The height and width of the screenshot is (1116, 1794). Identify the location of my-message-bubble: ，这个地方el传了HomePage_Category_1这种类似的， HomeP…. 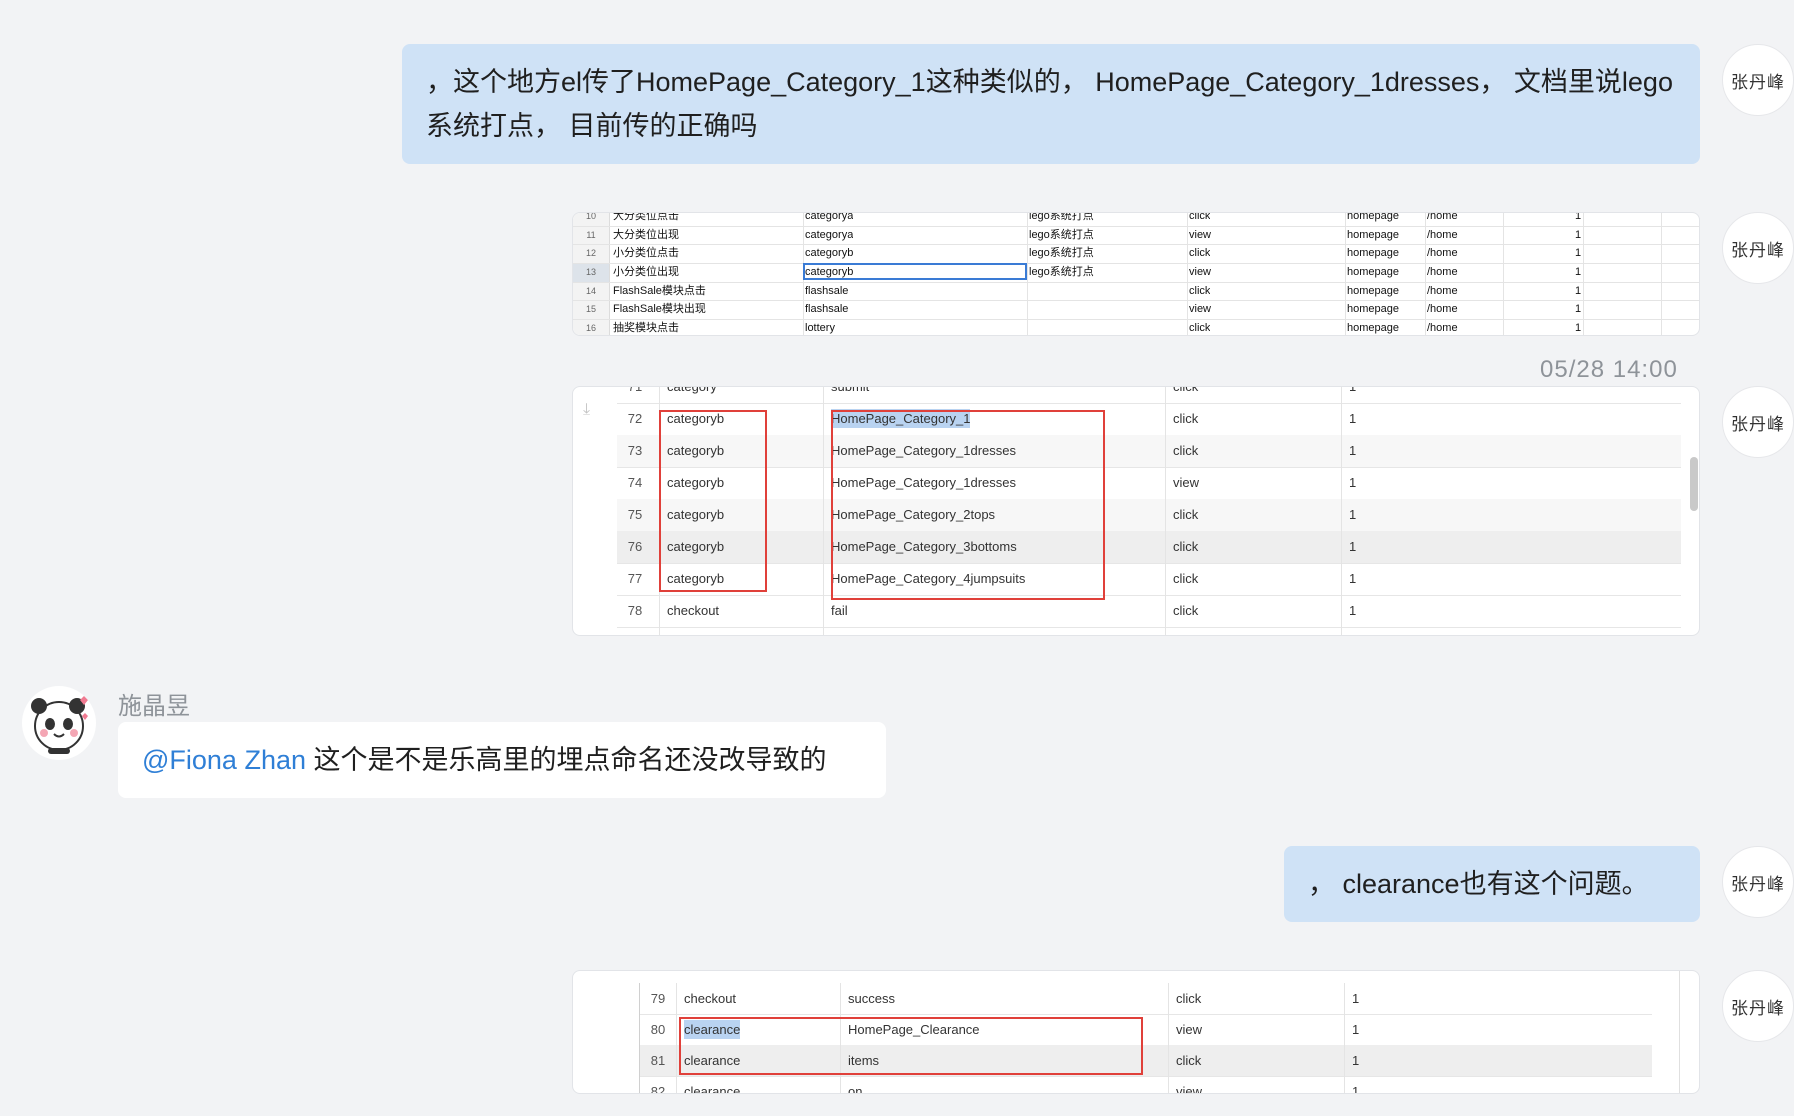
(1051, 104).